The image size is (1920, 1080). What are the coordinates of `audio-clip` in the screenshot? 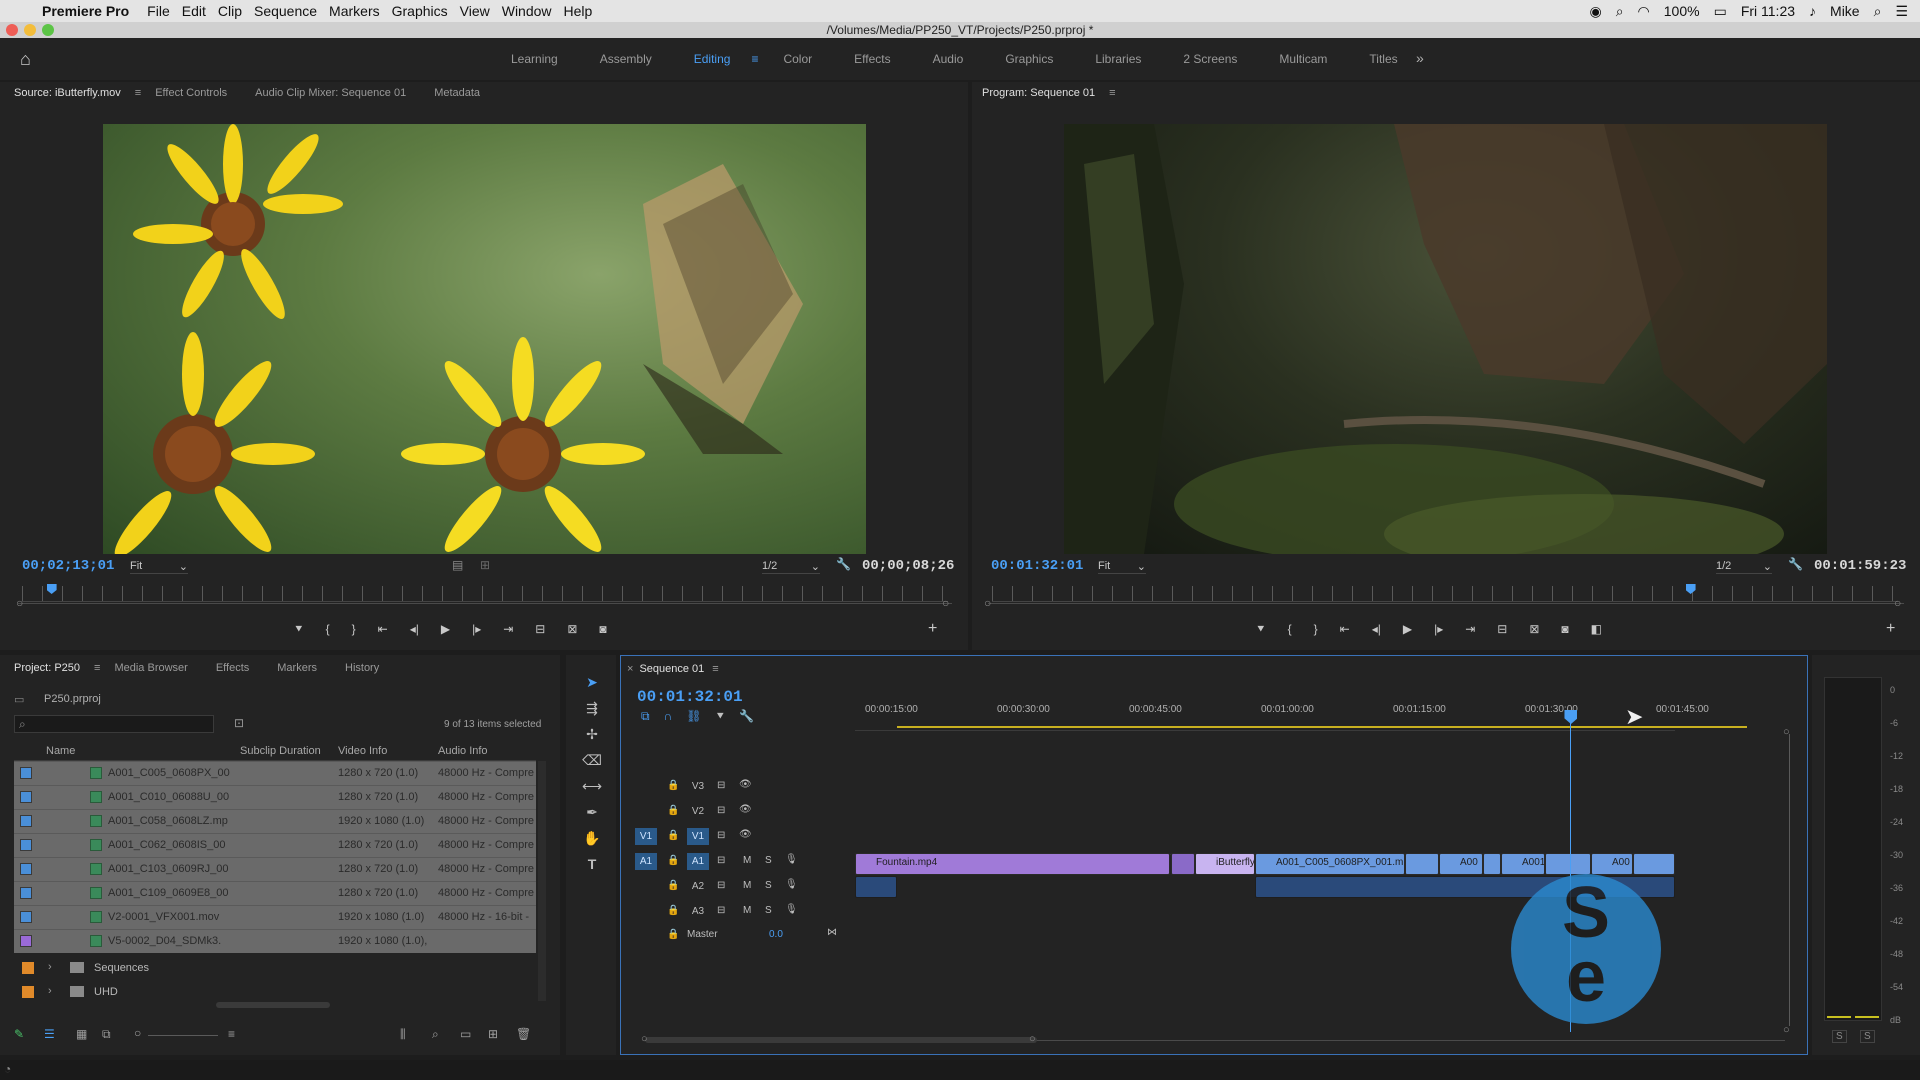 It's located at (876, 887).